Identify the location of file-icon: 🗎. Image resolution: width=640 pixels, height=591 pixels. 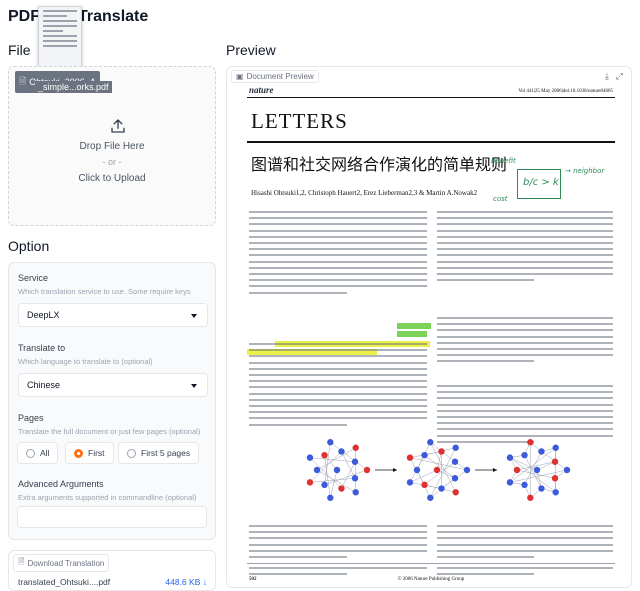
(21, 561).